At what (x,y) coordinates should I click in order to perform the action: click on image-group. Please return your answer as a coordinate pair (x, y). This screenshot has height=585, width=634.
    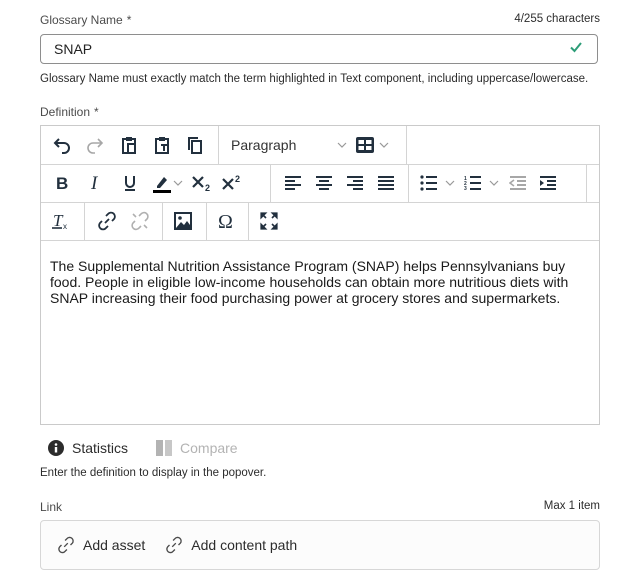
    Looking at the image, I should click on (185, 221).